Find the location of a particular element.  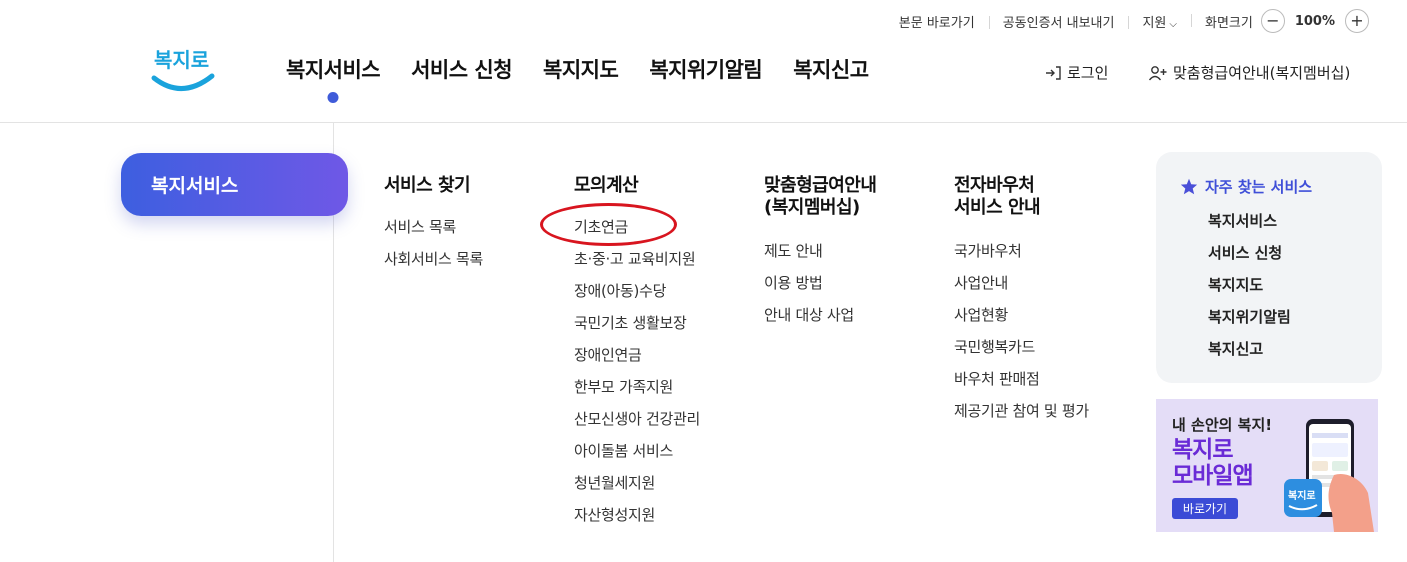

menu-item: 청년월세지원 is located at coordinates (637, 483).